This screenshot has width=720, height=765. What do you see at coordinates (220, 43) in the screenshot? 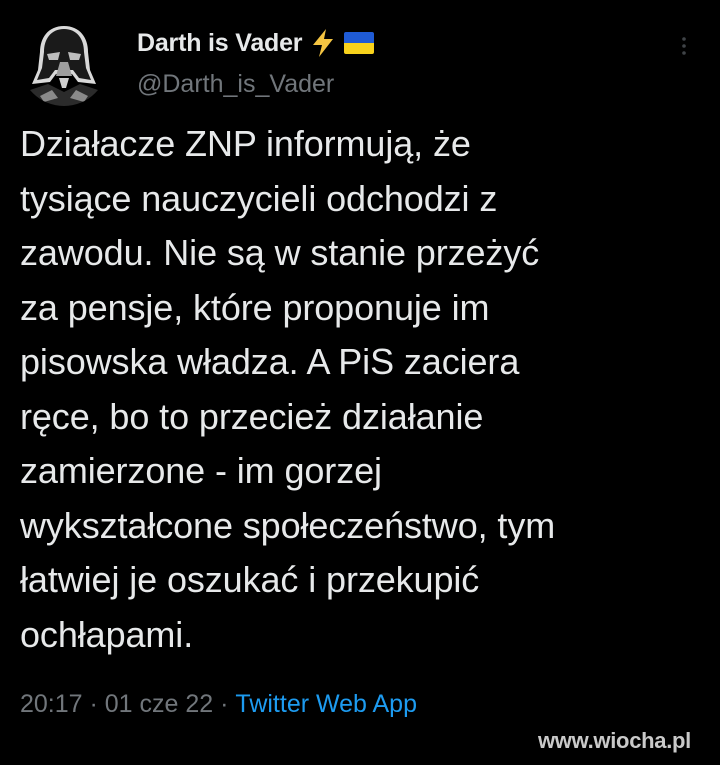
I see `display-name: Darth is Vader` at bounding box center [220, 43].